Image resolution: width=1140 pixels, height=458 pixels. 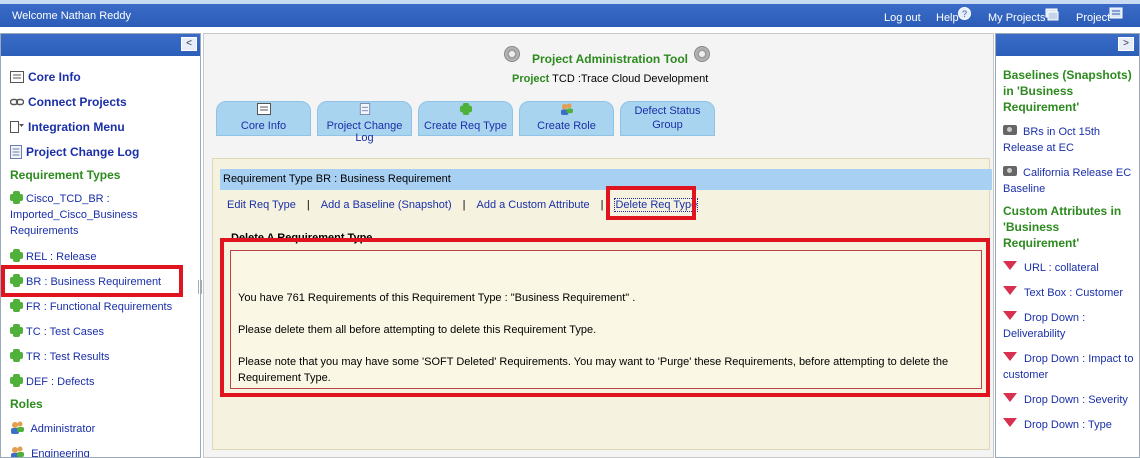 I want to click on tab-core-info: Core Info, so click(x=263, y=118).